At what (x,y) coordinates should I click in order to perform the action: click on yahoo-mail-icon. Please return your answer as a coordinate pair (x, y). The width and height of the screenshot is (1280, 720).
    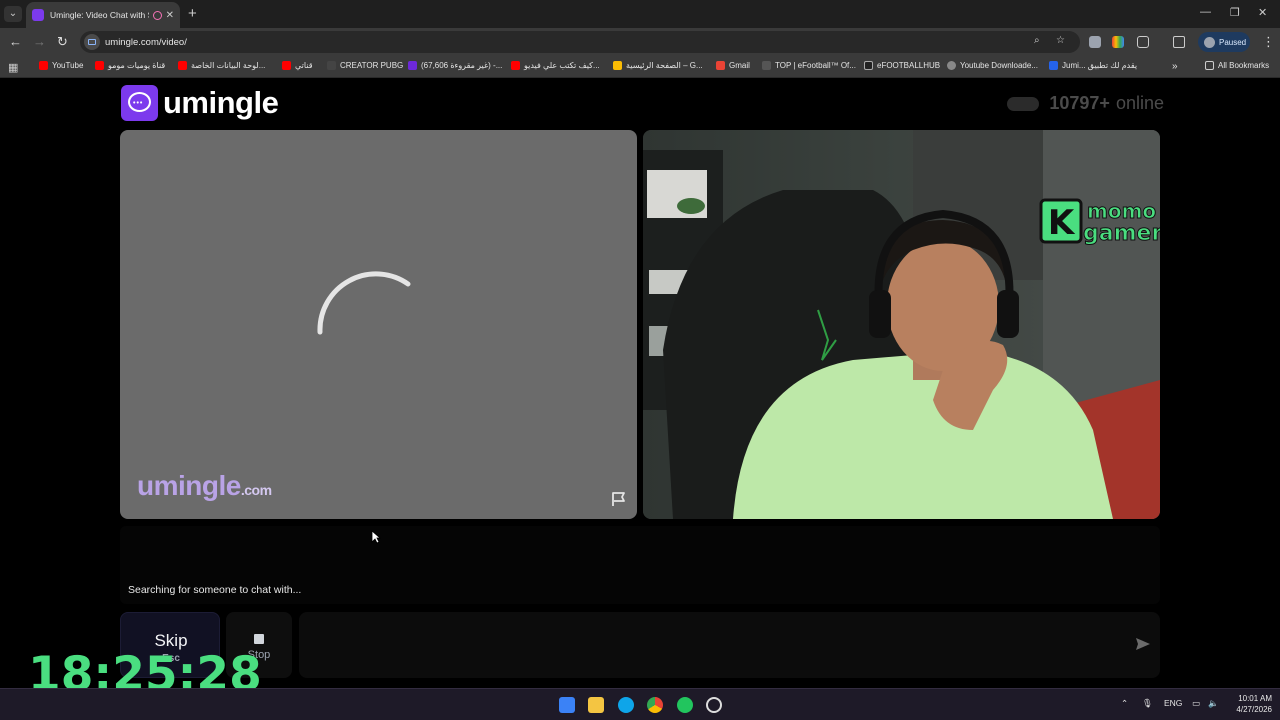
    Looking at the image, I should click on (412, 65).